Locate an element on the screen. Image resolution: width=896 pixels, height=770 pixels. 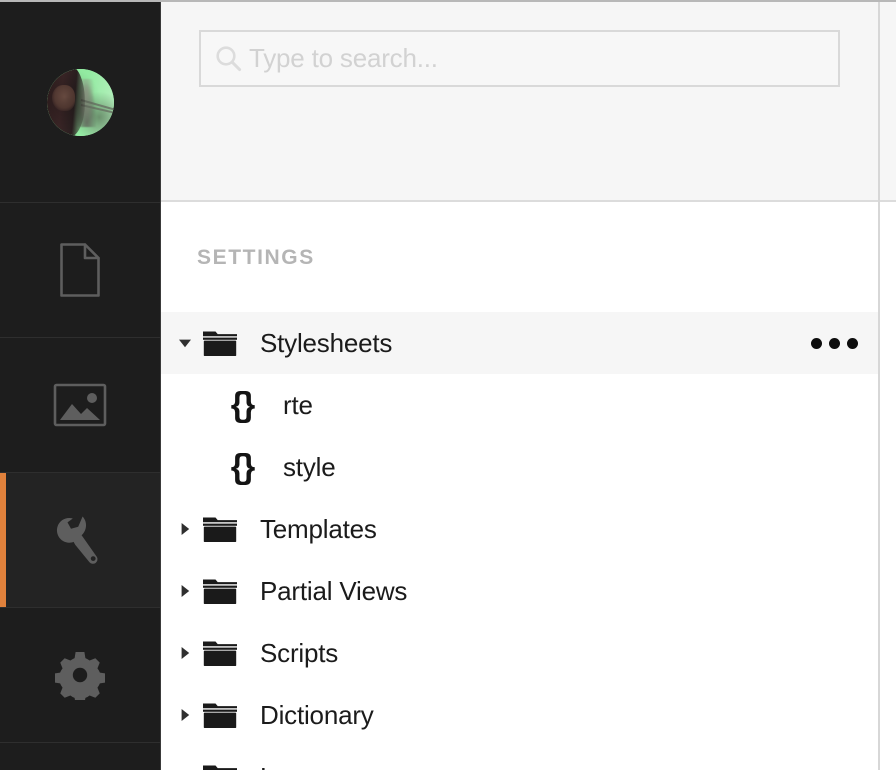
tree-row-stylesheets: Stylesheets is located at coordinates (528, 343).